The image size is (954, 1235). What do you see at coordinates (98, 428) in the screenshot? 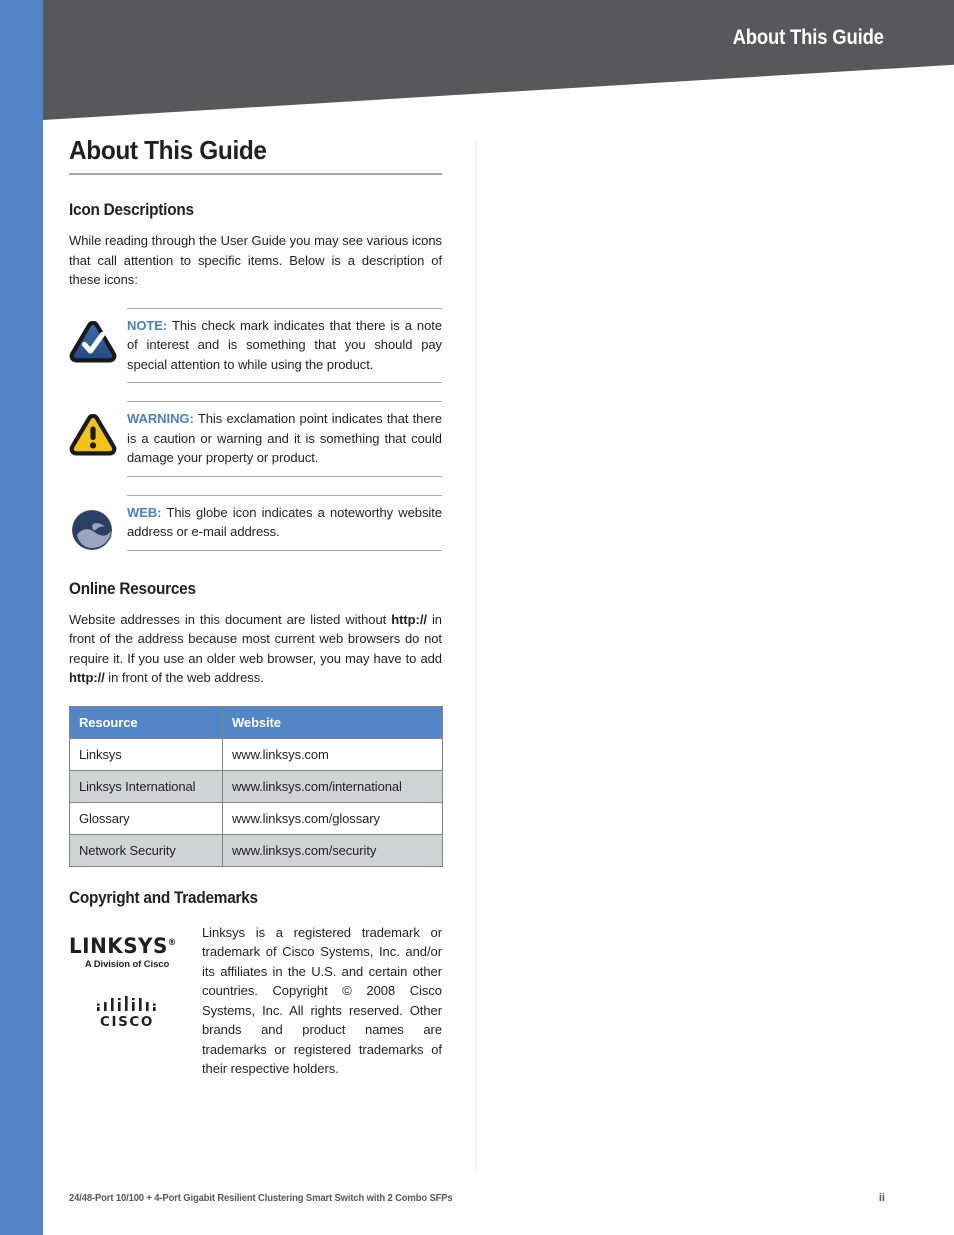
I see `warning-exclamation-triangle-icon` at bounding box center [98, 428].